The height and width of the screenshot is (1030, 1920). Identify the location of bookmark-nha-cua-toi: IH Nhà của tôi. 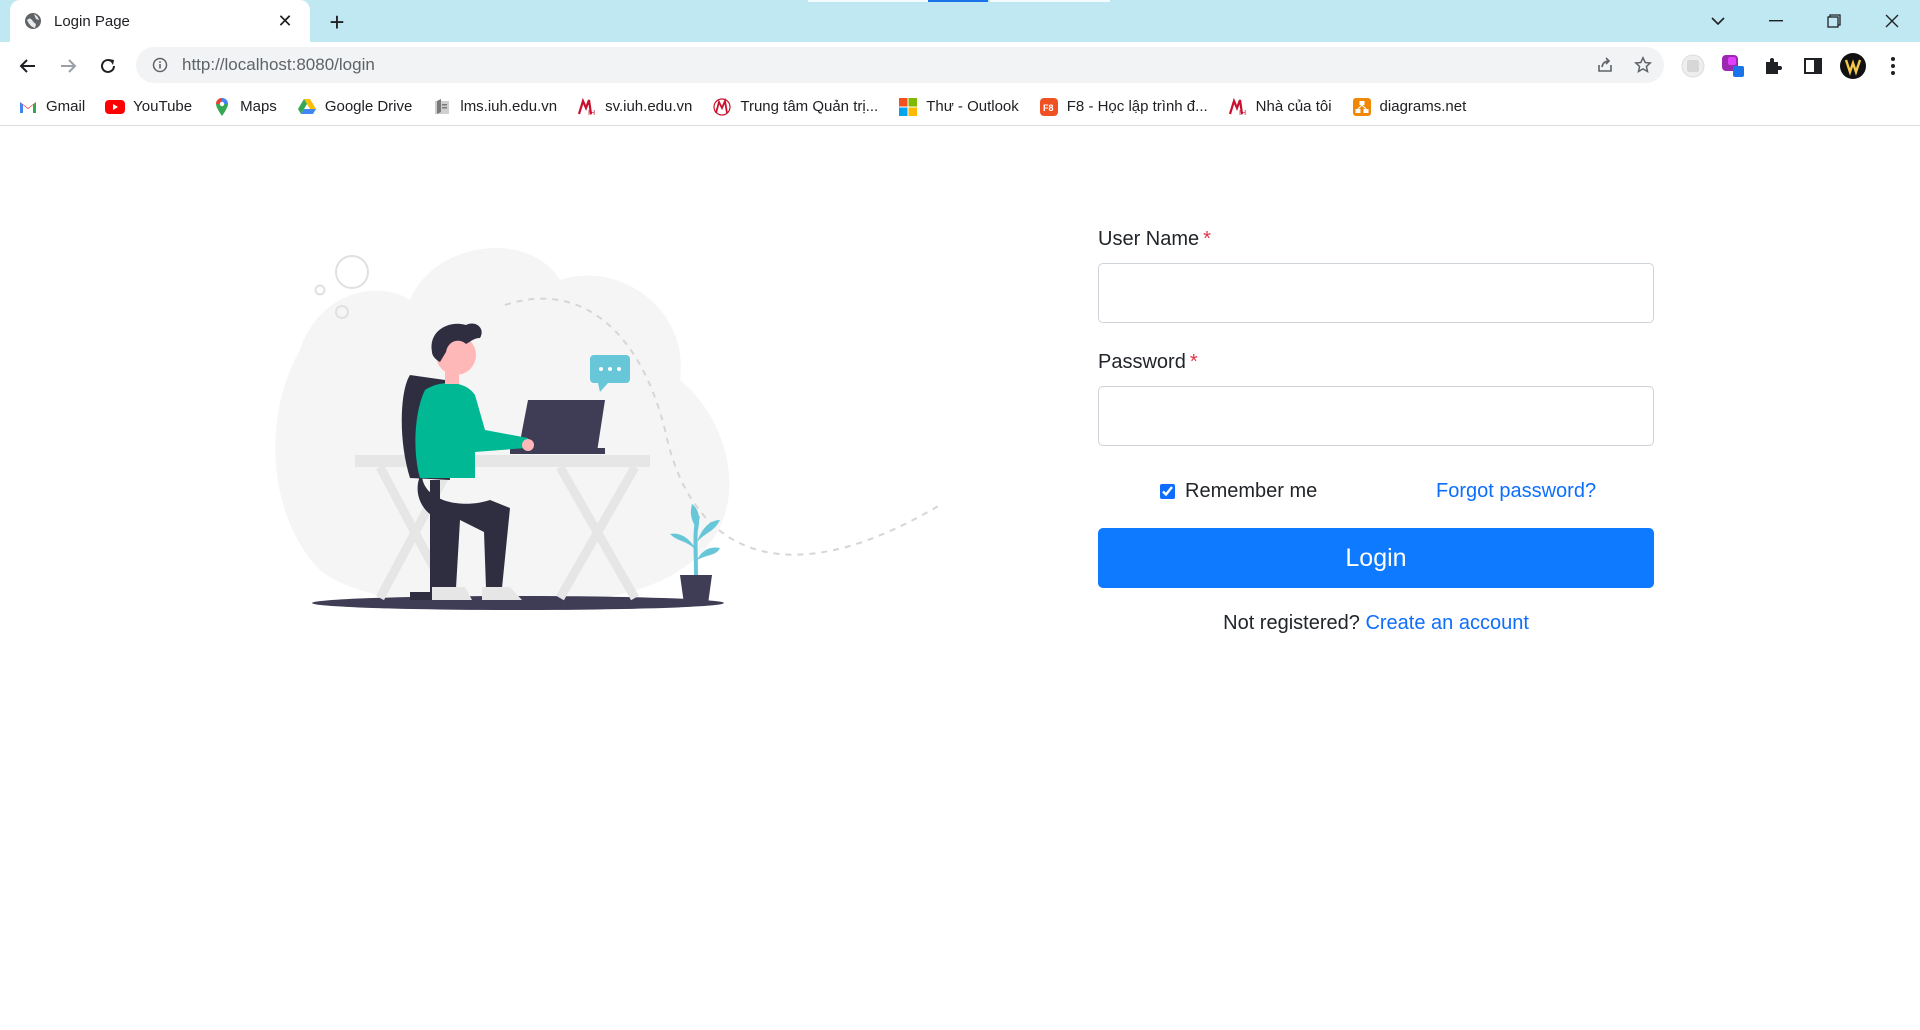
(1280, 107).